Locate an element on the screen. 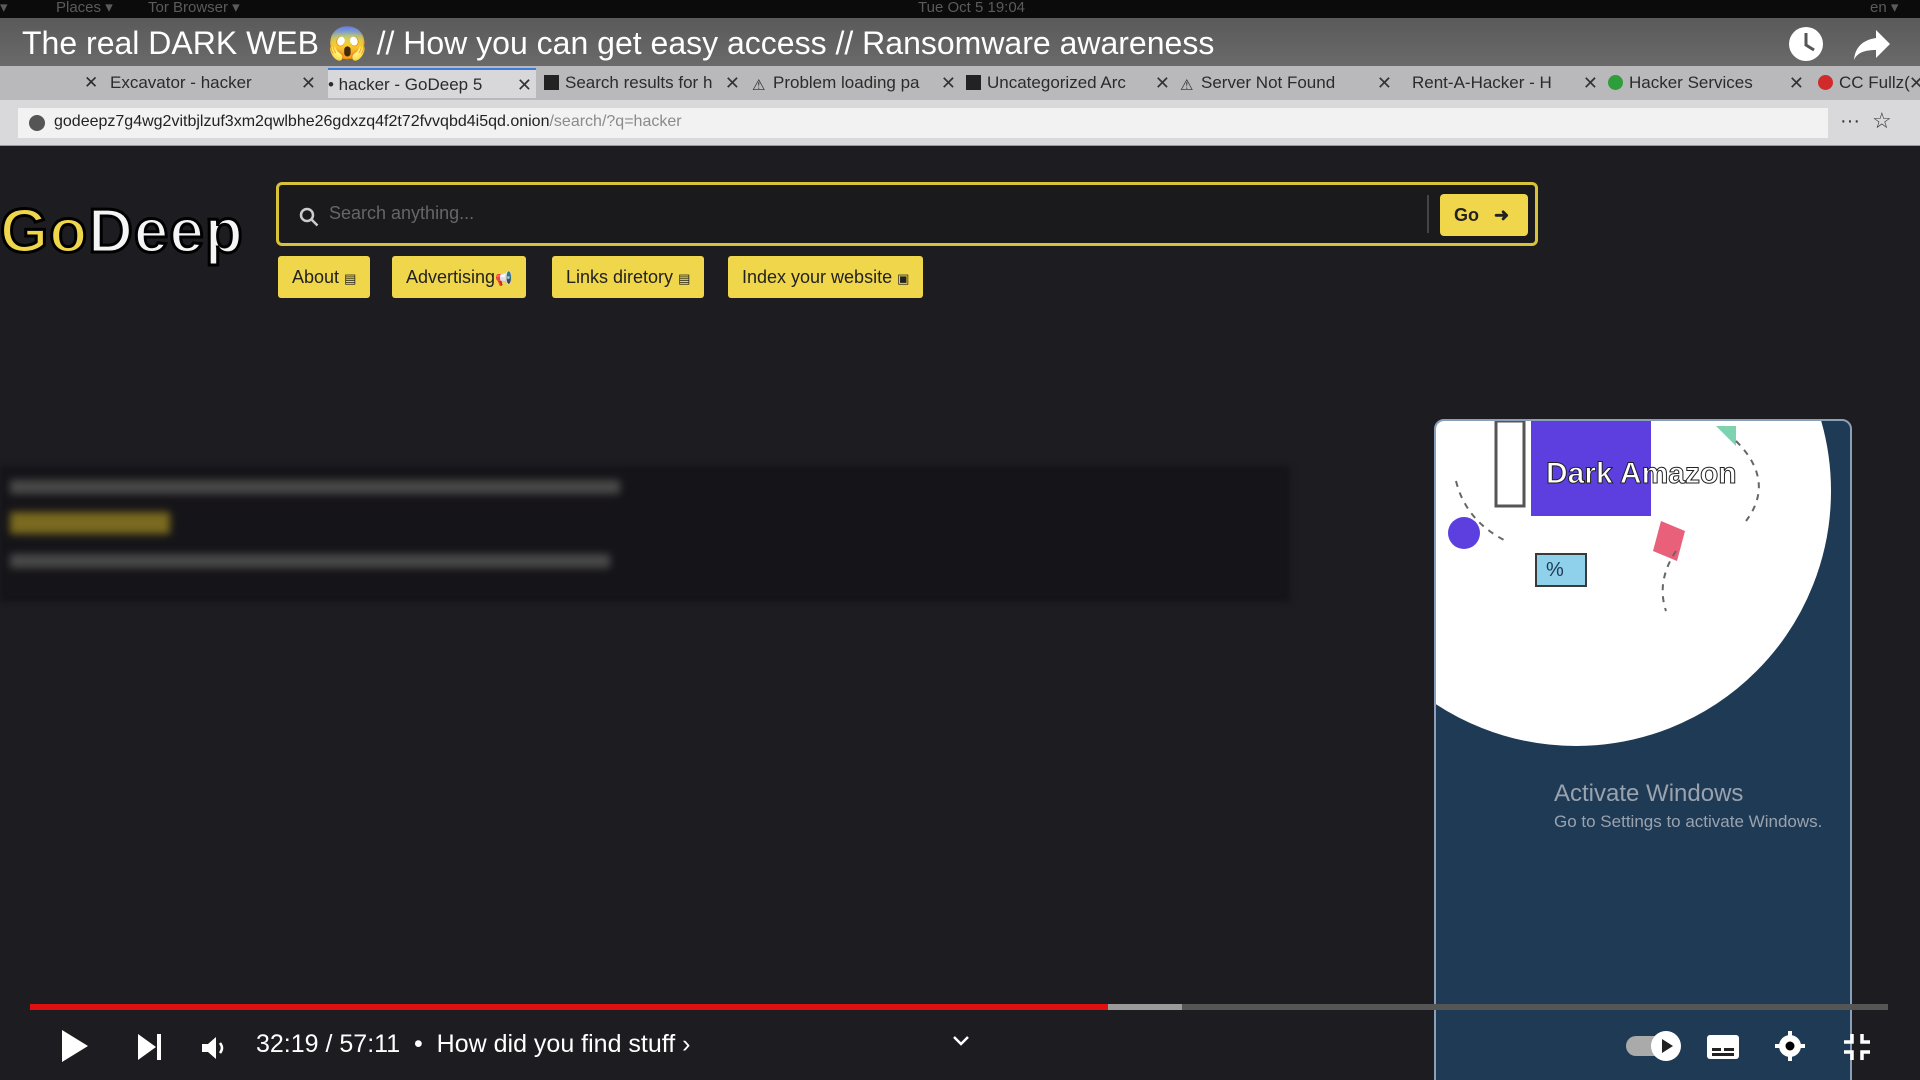  go-label: Go is located at coordinates (1466, 215).